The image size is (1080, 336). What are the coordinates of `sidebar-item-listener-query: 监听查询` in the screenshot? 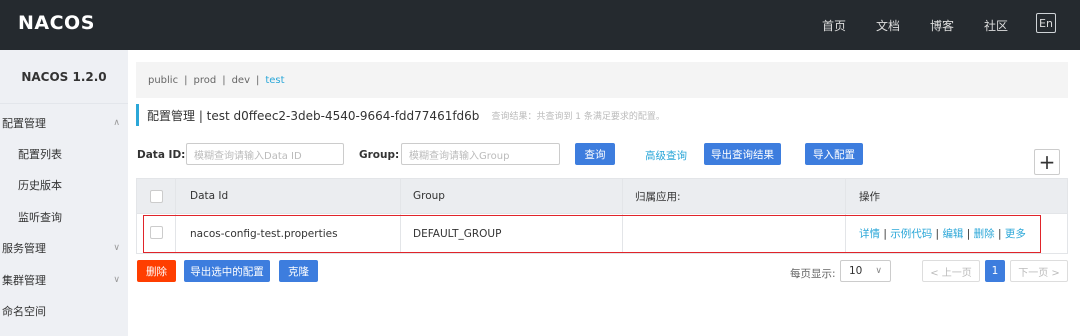 It's located at (64, 217).